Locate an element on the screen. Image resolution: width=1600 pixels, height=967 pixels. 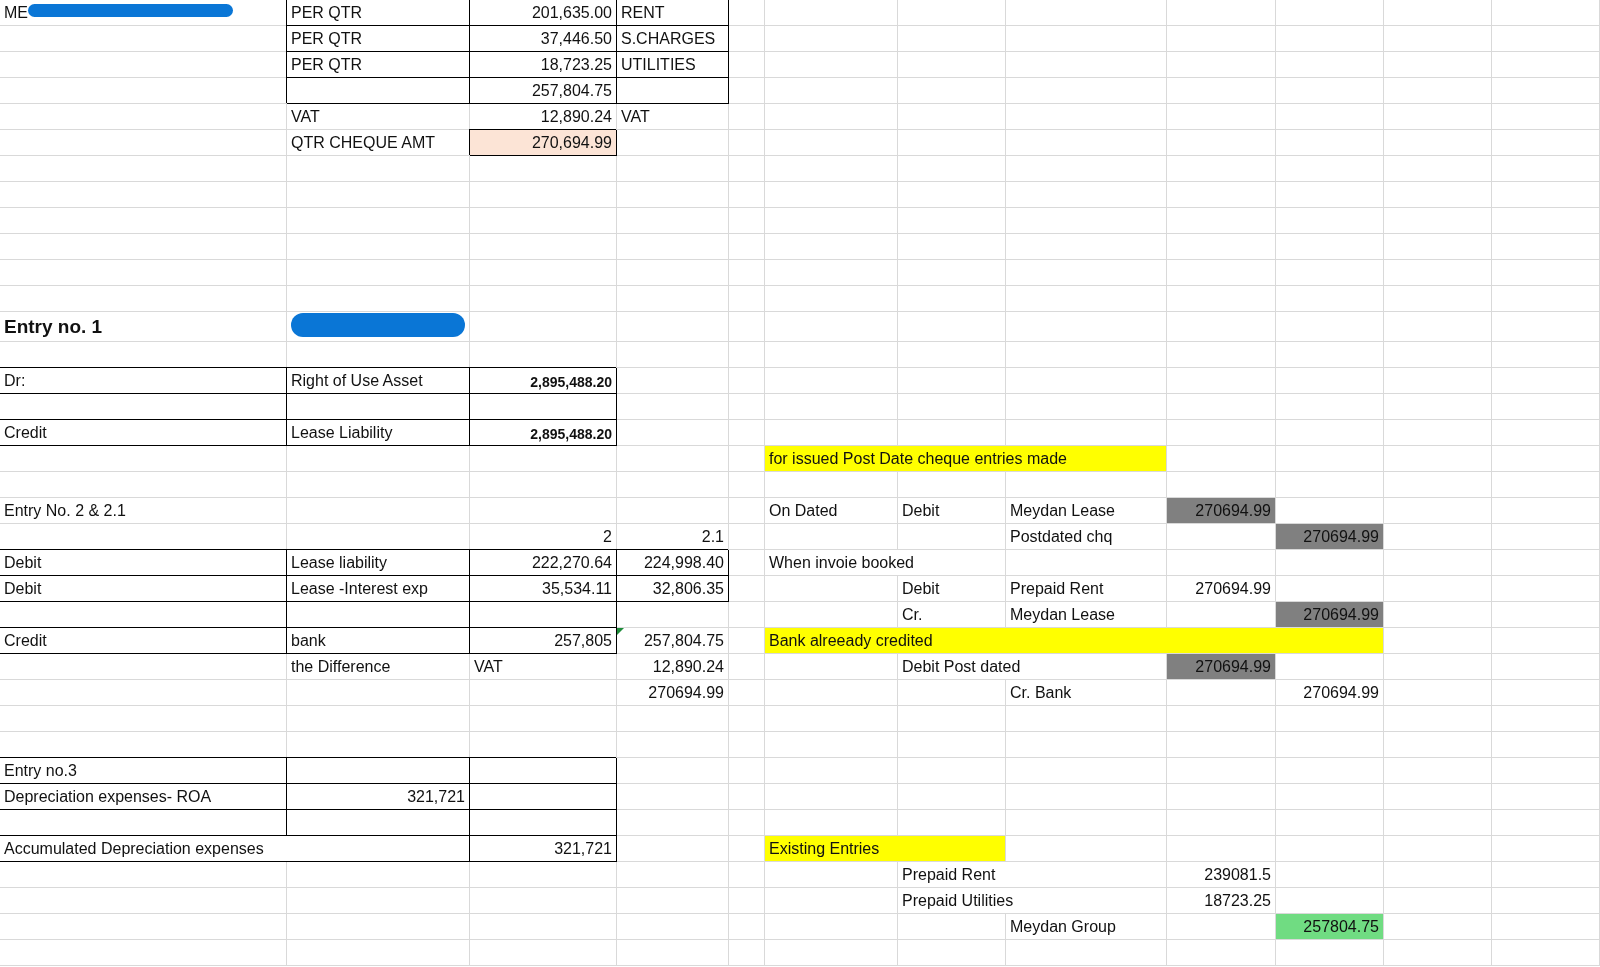
table-cell: Dr: is located at coordinates (143, 381).